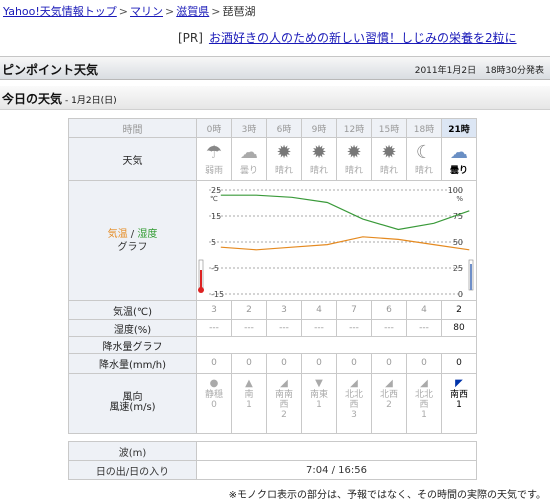  Describe the element at coordinates (336, 345) in the screenshot. I see `precip-graph-cell` at that location.